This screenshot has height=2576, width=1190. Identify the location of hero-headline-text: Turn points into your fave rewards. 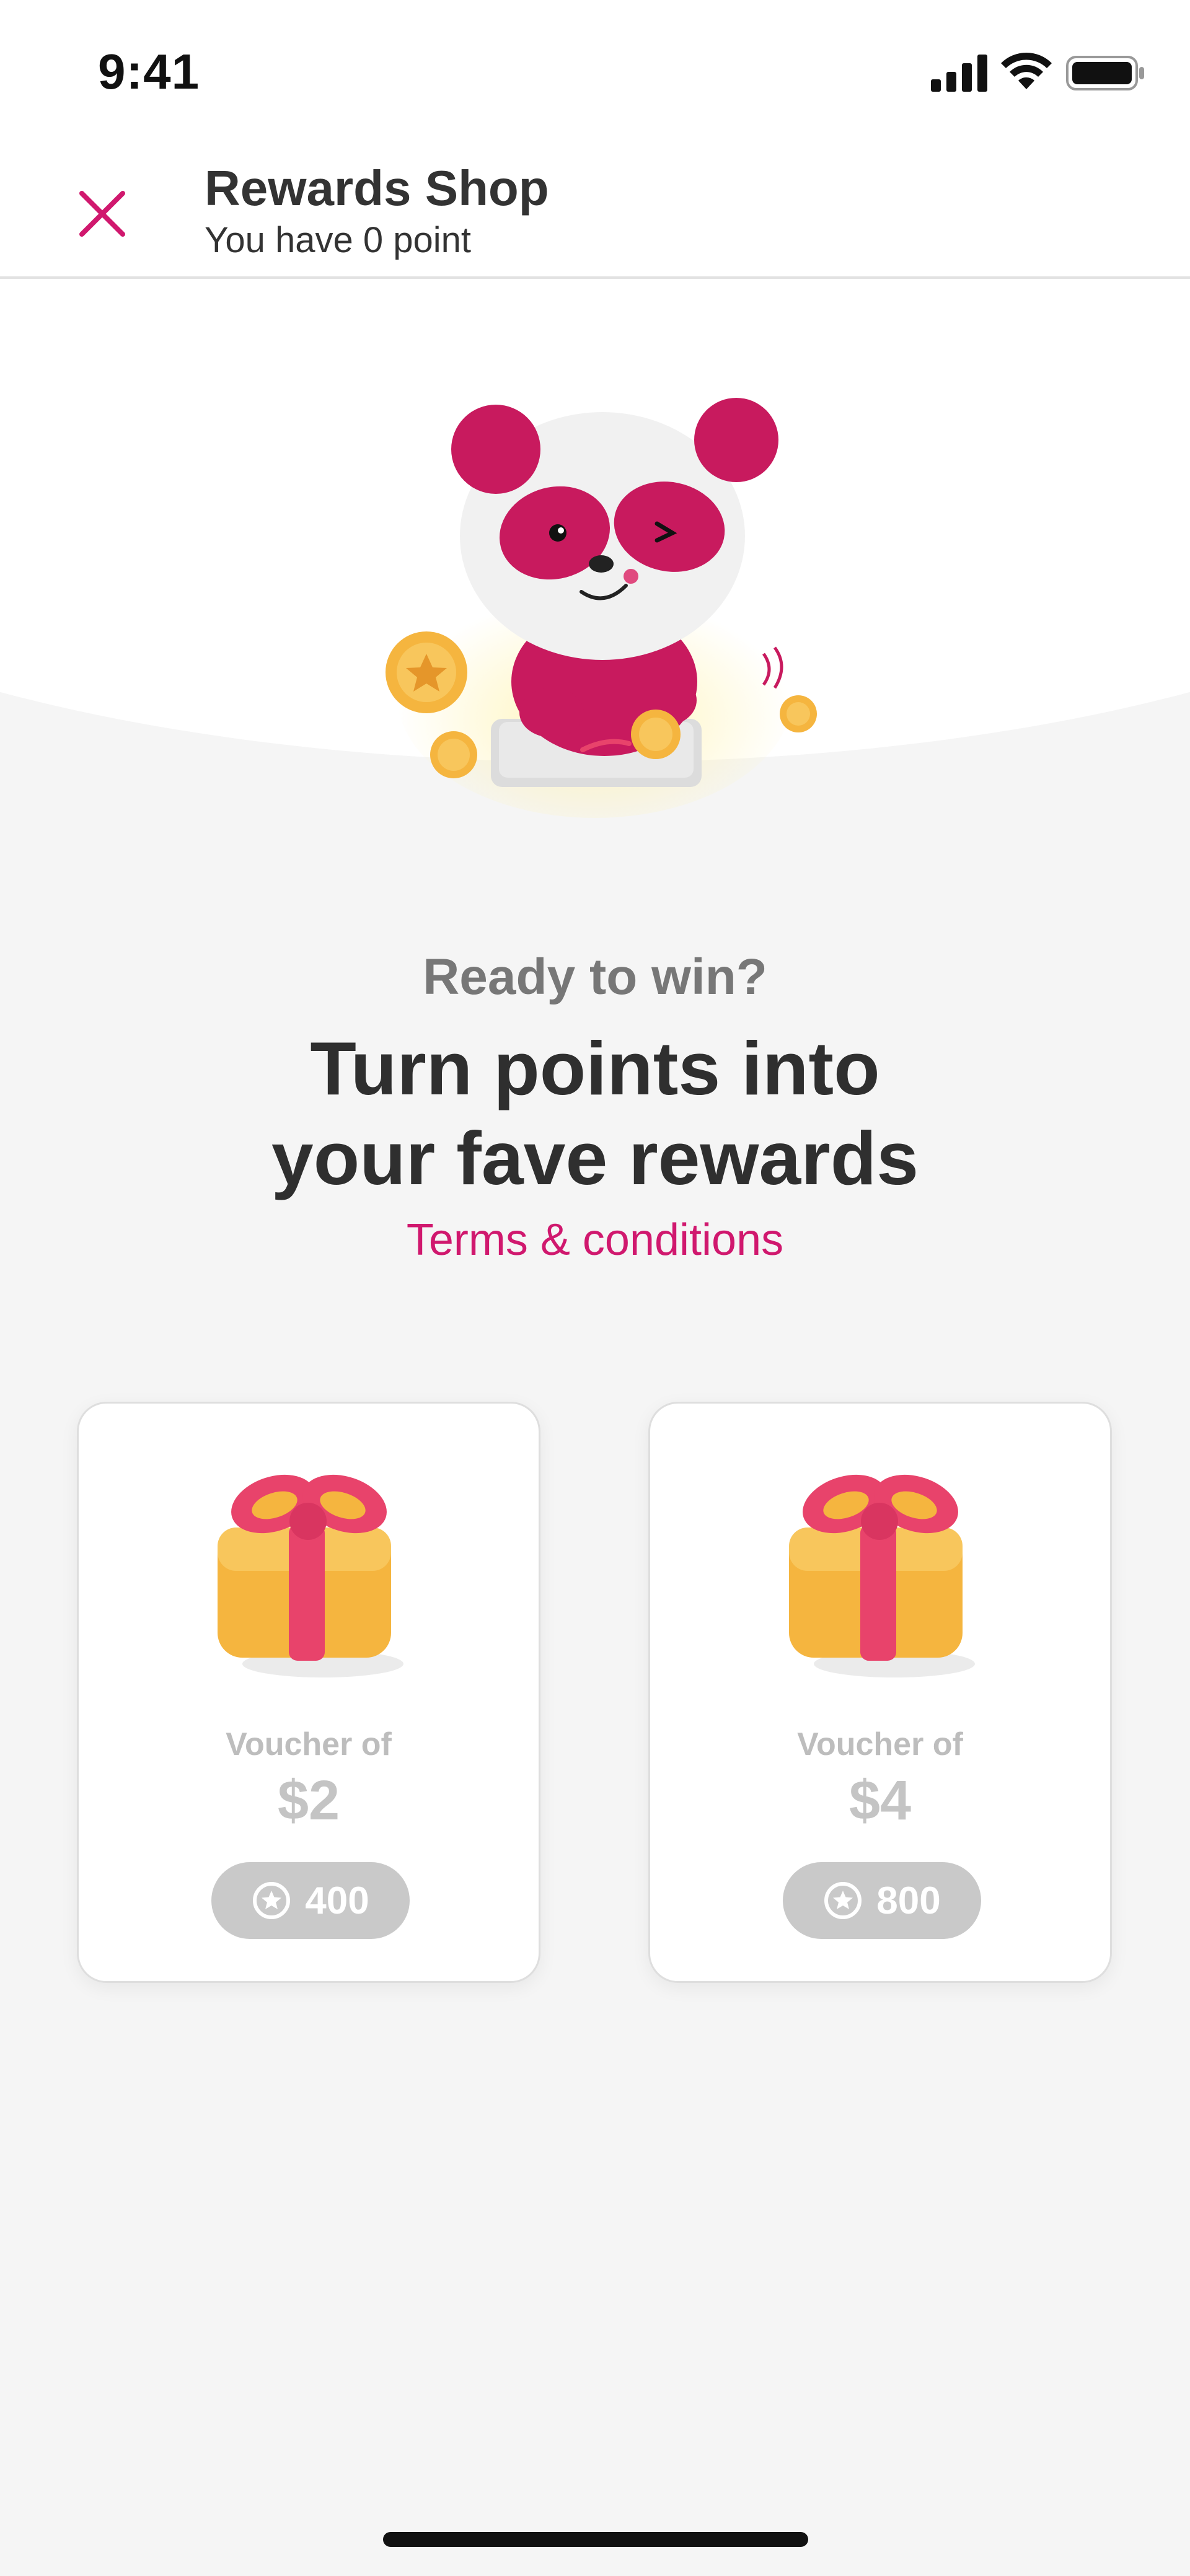
(595, 1113).